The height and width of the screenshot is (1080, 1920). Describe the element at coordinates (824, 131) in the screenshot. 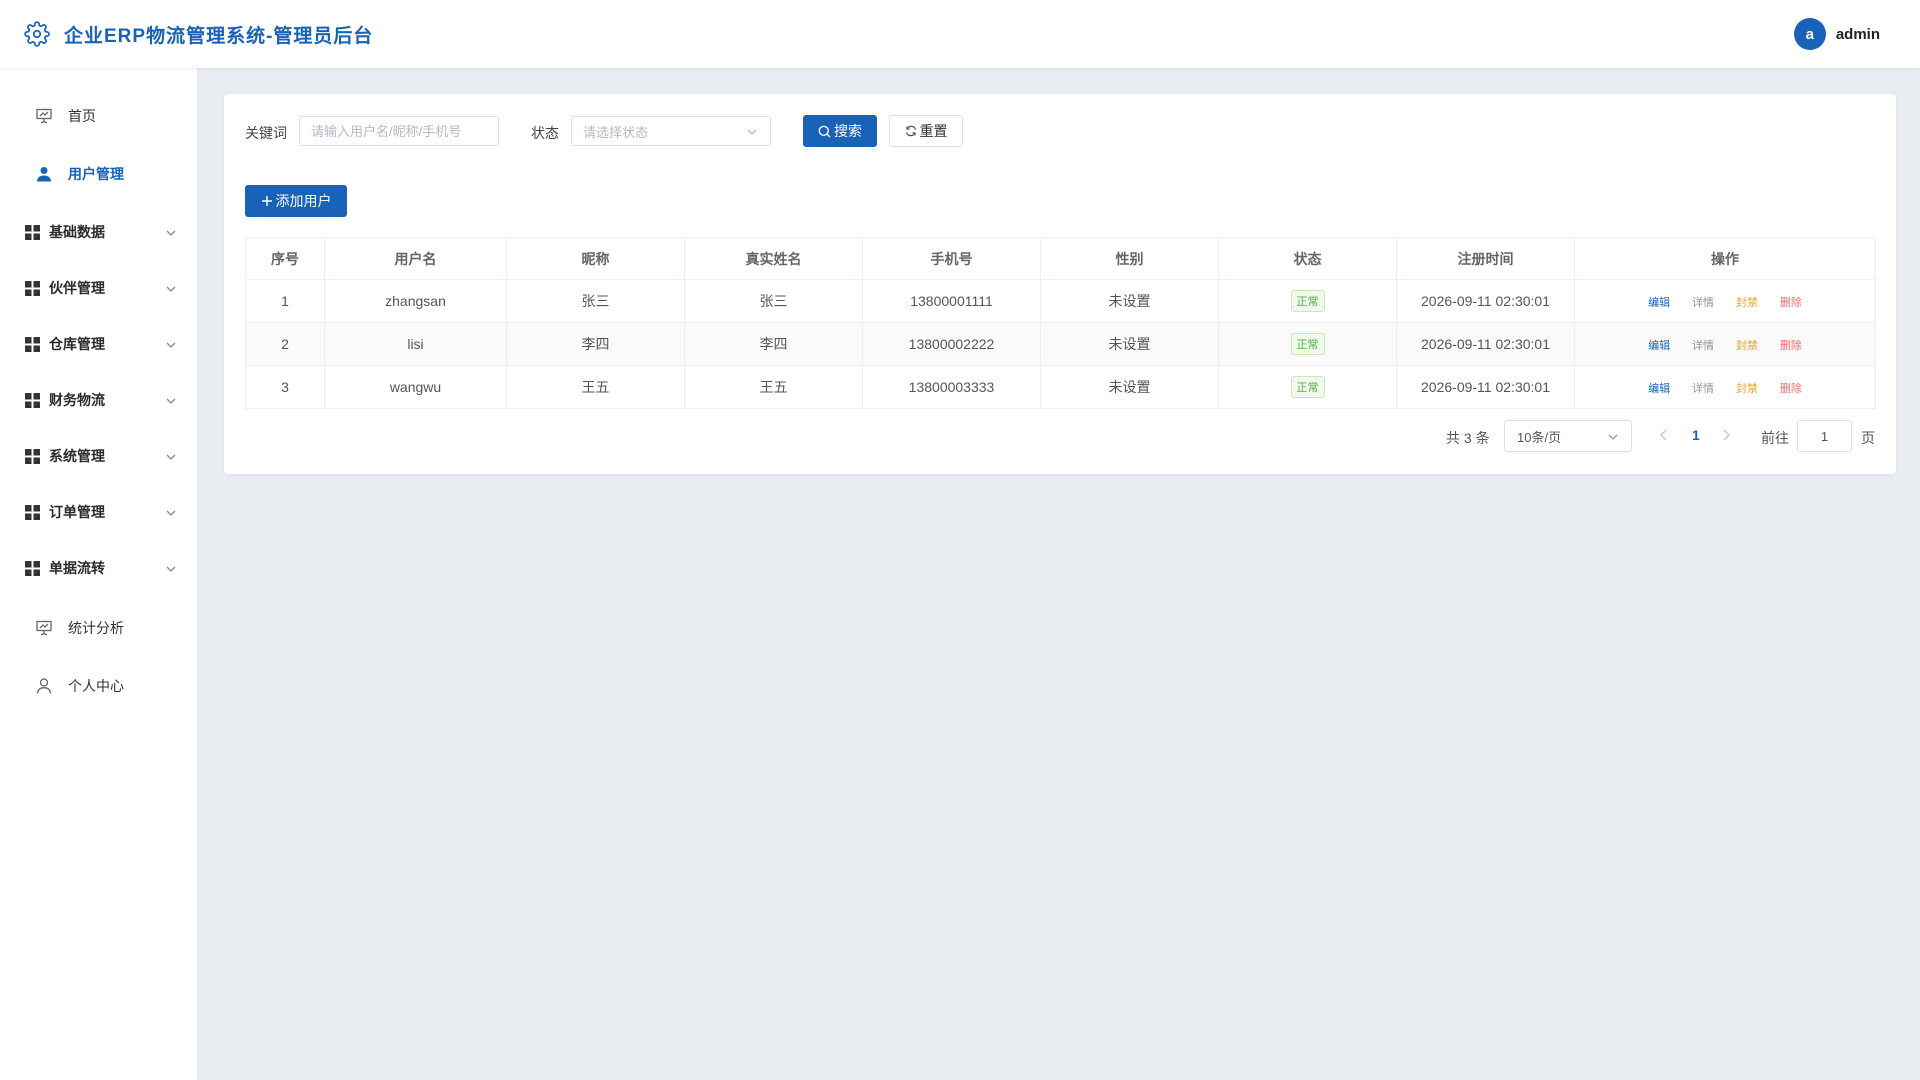

I see `search-icon` at that location.